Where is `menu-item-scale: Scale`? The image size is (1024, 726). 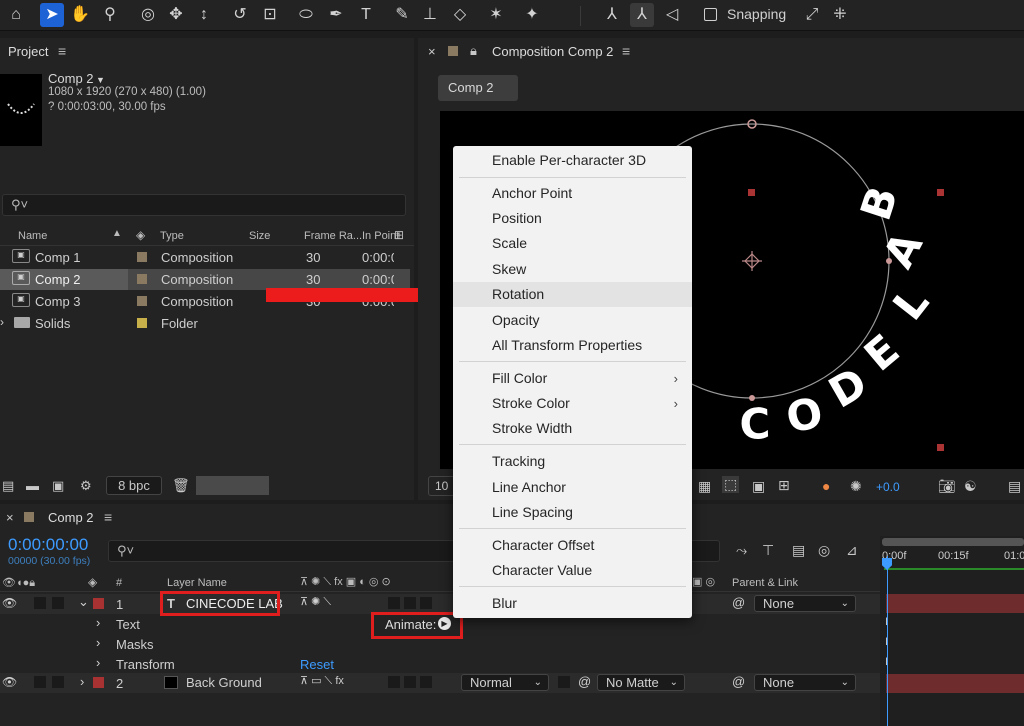
menu-item-scale: Scale is located at coordinates (572, 243).